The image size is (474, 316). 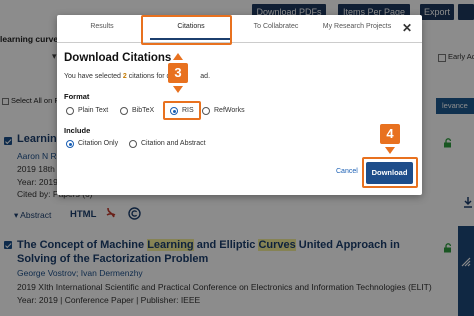 What do you see at coordinates (178, 73) in the screenshot?
I see `step-badge: 3` at bounding box center [178, 73].